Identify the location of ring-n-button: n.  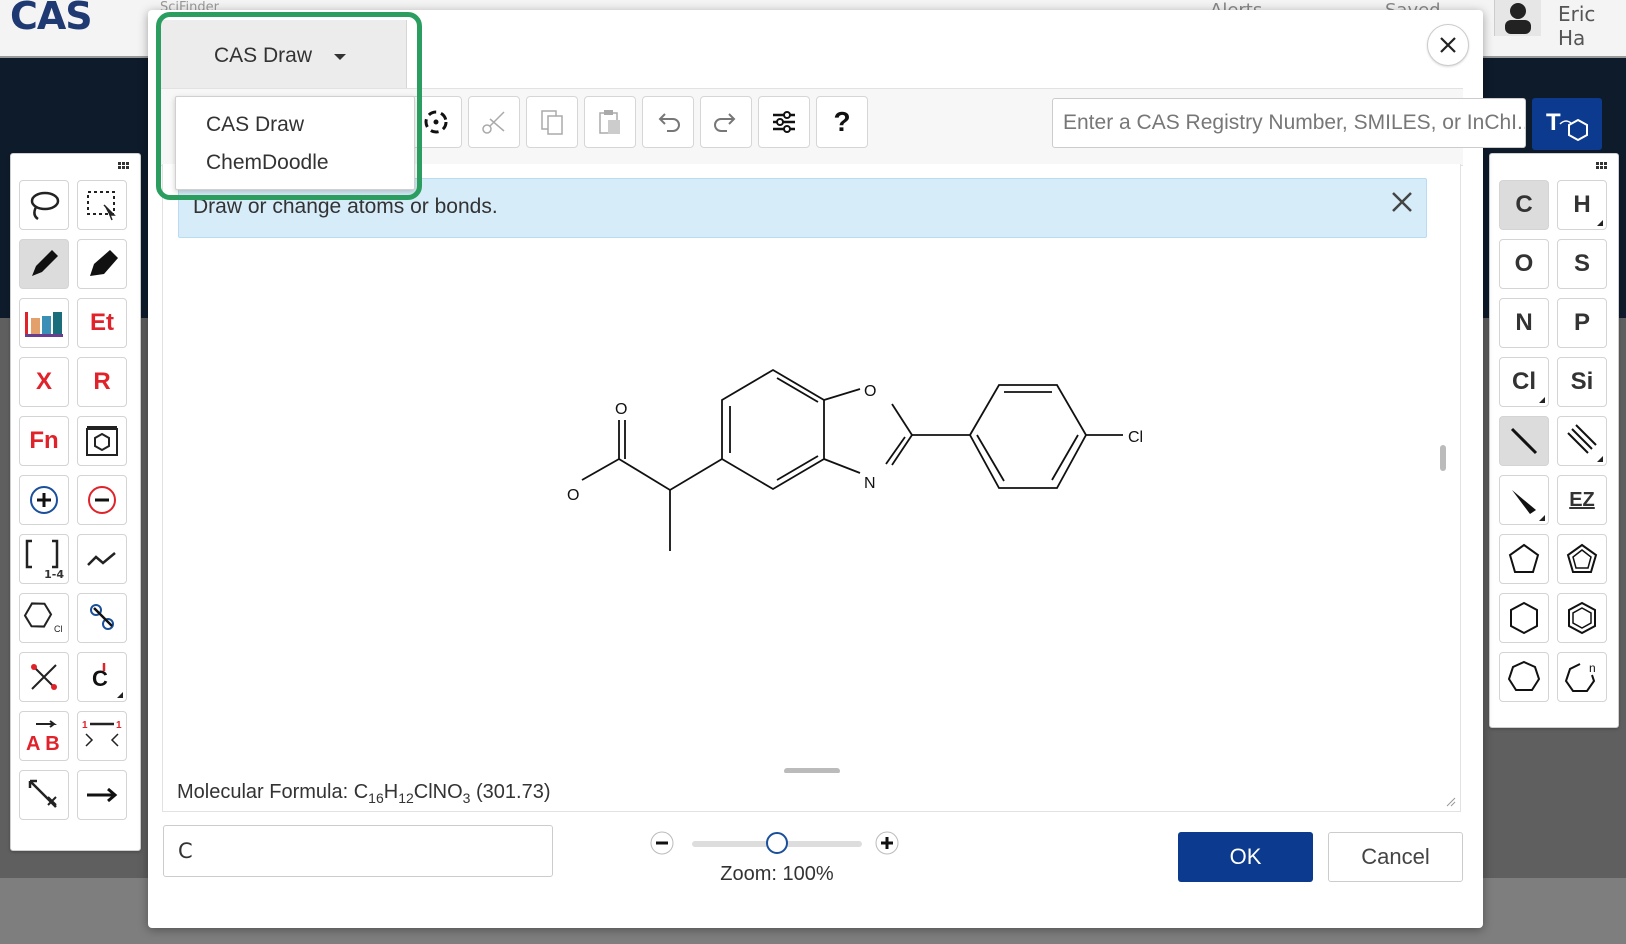
(1582, 677).